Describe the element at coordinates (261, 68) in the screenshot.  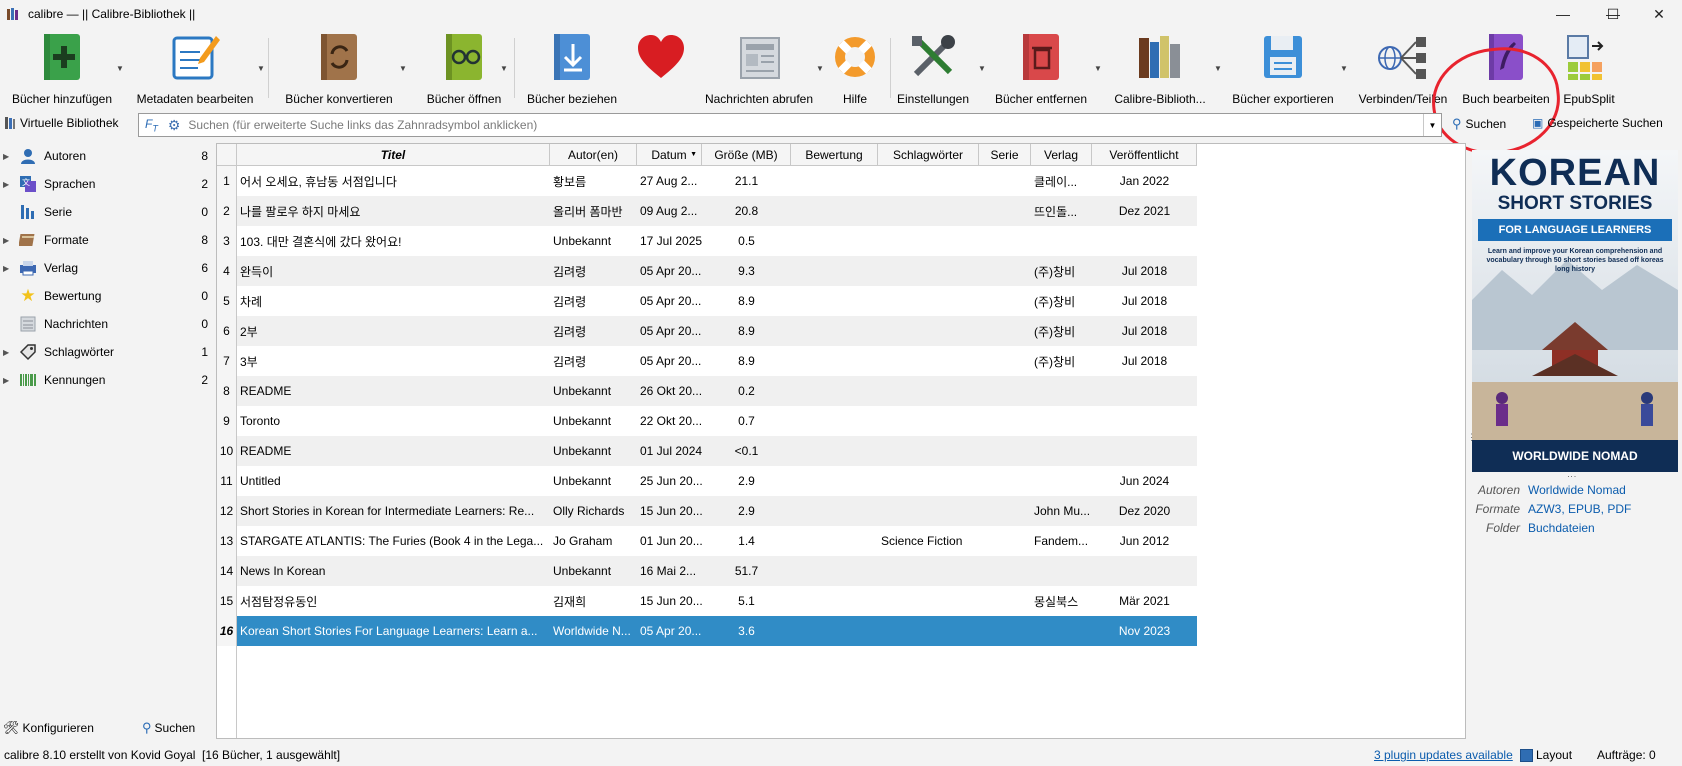
I see `edit-metadata-dropdown-arrow: ▼` at that location.